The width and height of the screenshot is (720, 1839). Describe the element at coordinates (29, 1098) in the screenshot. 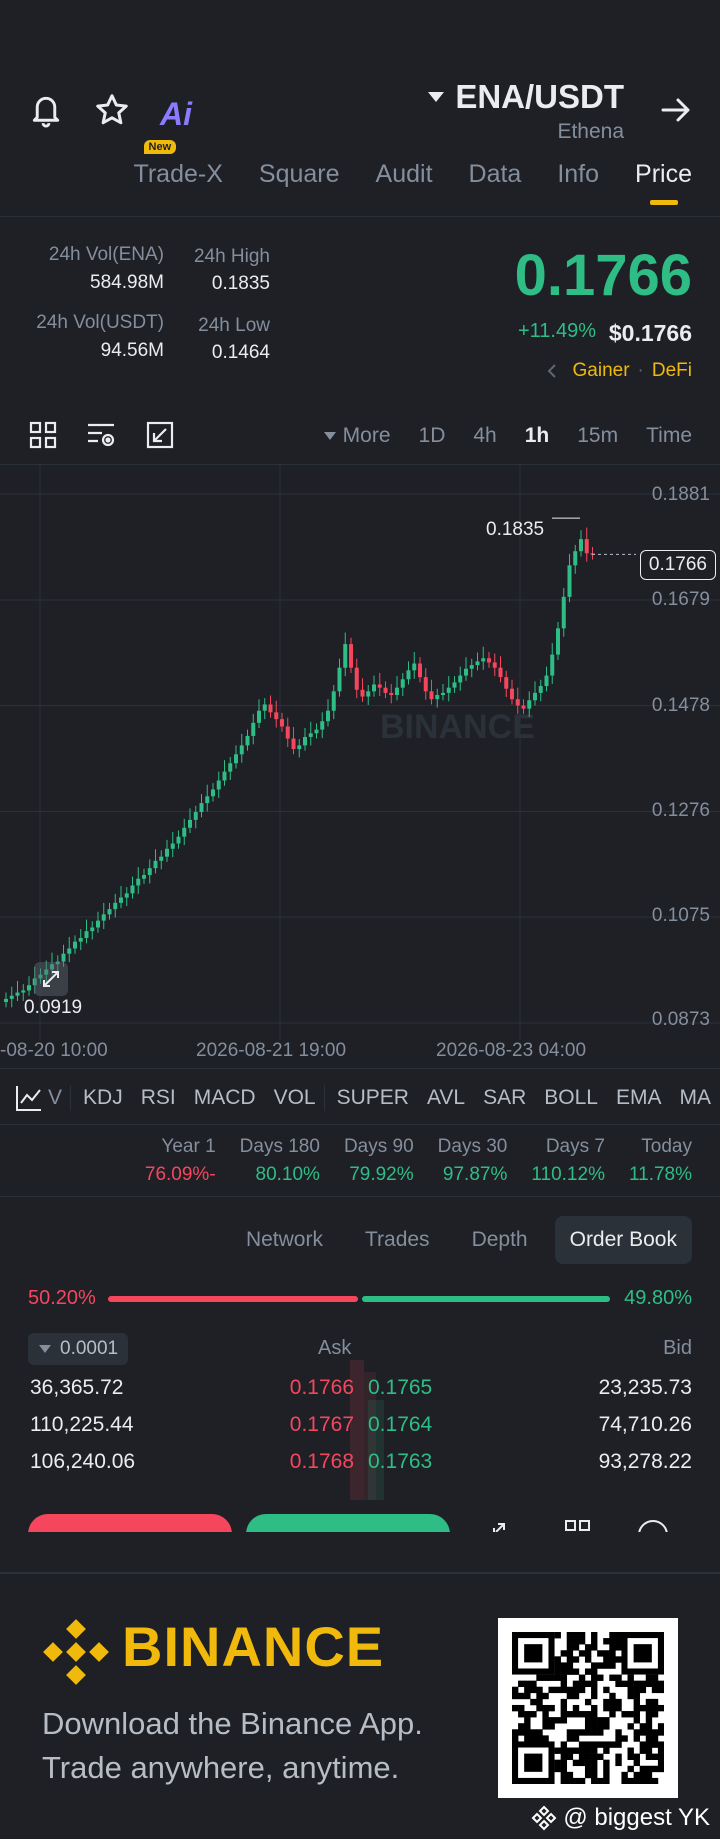

I see `indicator-chart-icon` at that location.